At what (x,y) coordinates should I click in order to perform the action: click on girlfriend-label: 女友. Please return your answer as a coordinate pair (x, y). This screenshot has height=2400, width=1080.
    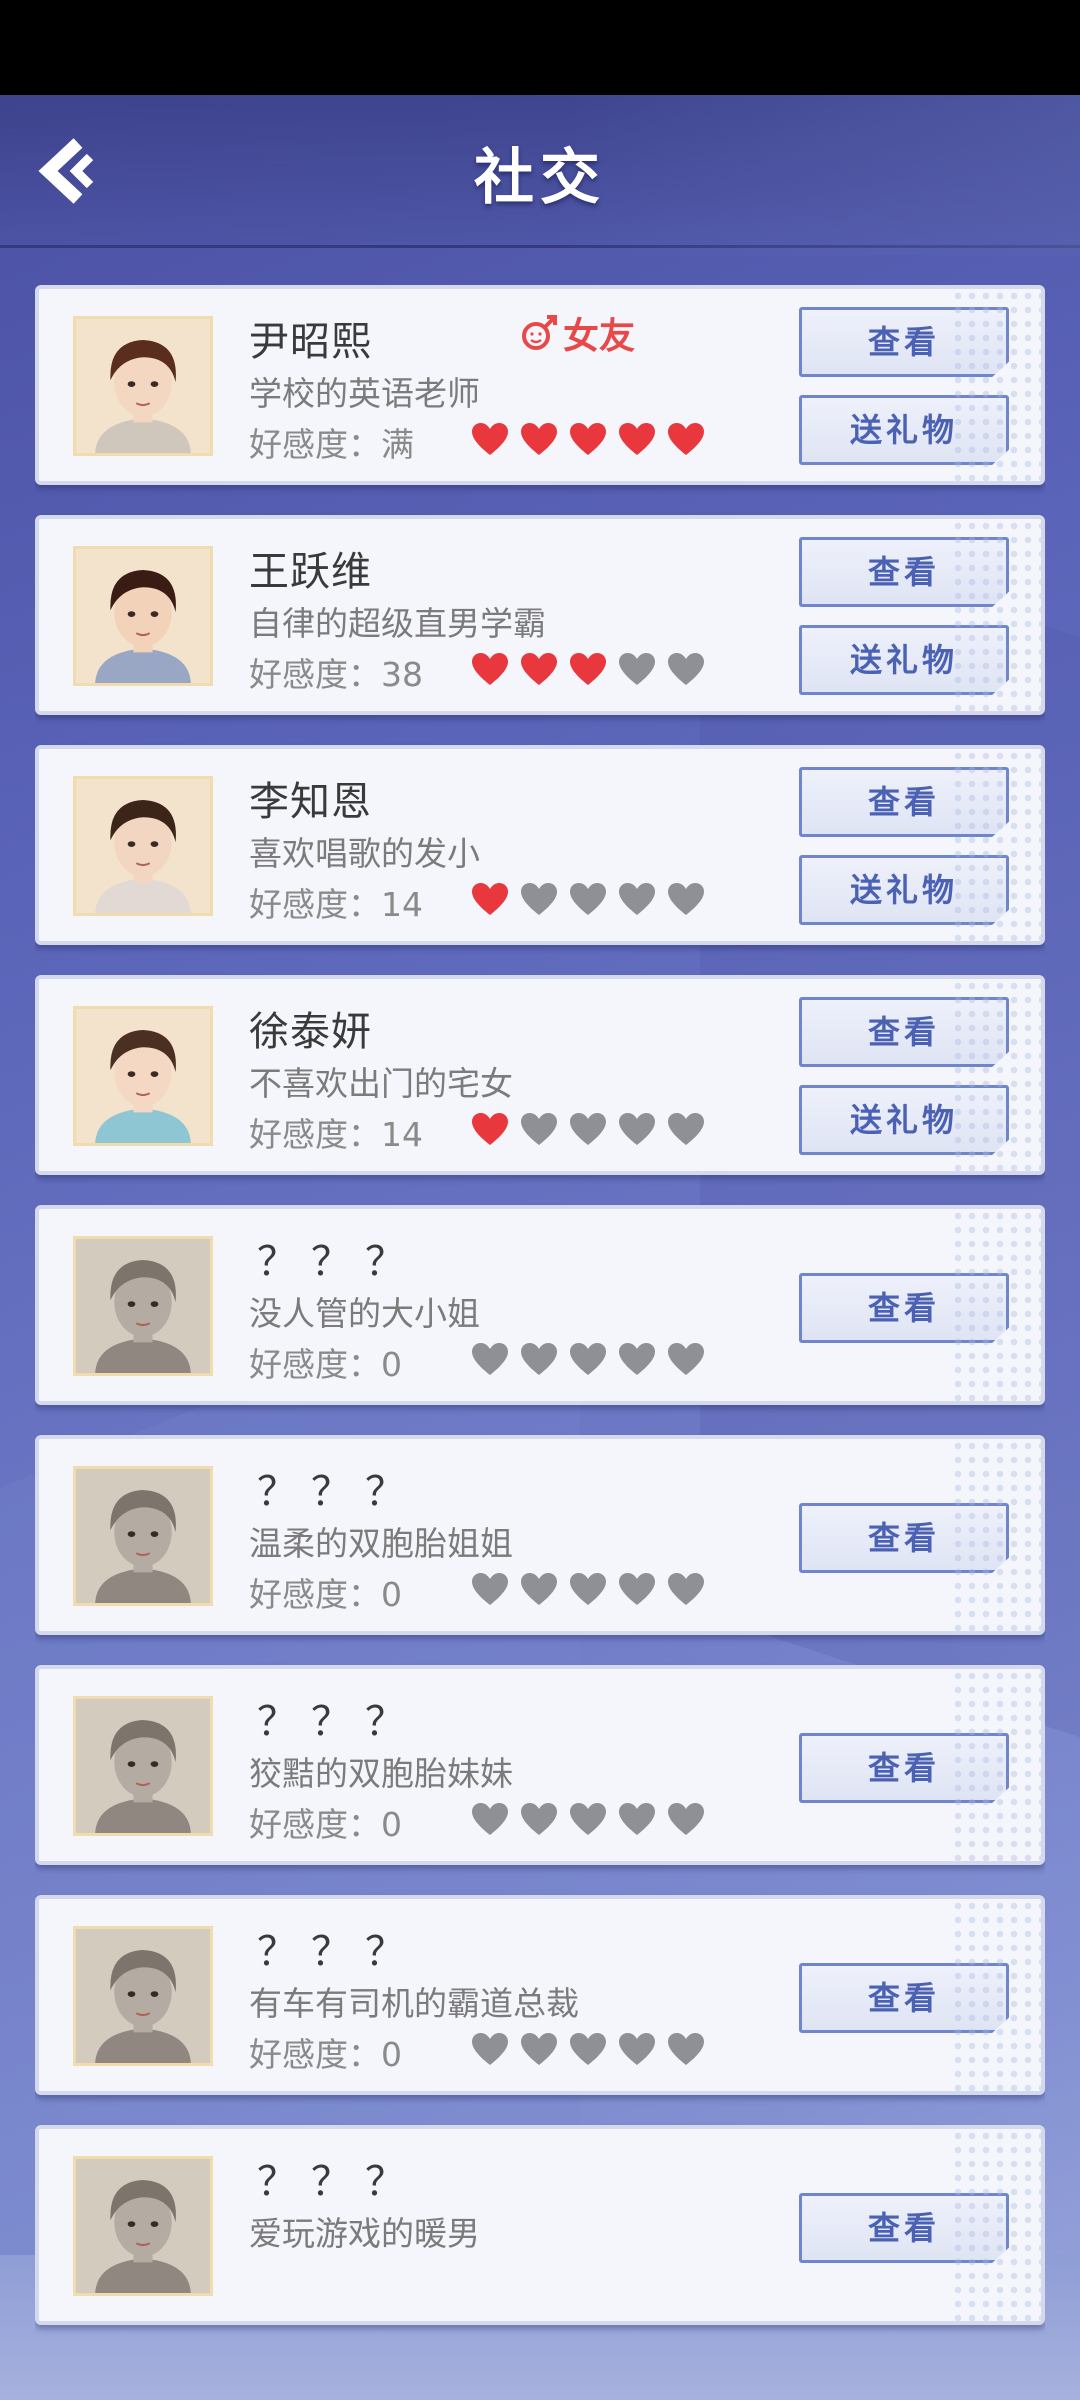
    Looking at the image, I should click on (599, 336).